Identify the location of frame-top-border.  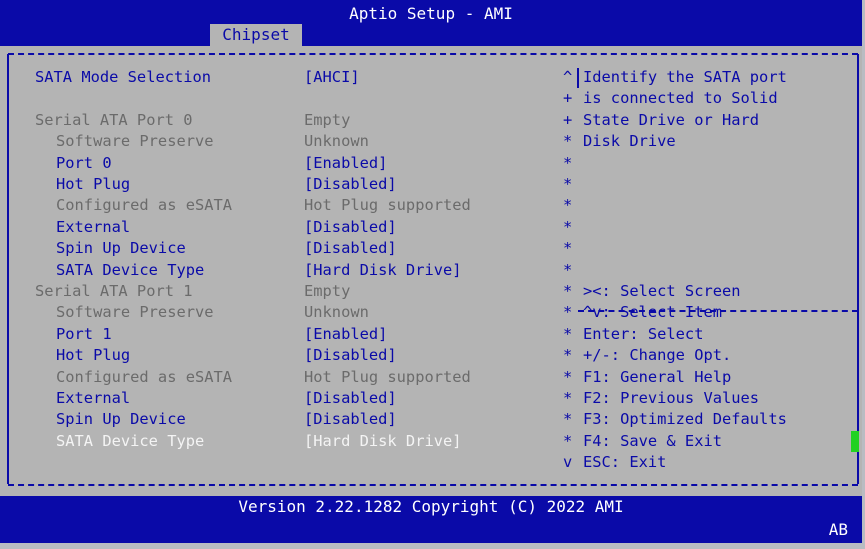
(433, 54).